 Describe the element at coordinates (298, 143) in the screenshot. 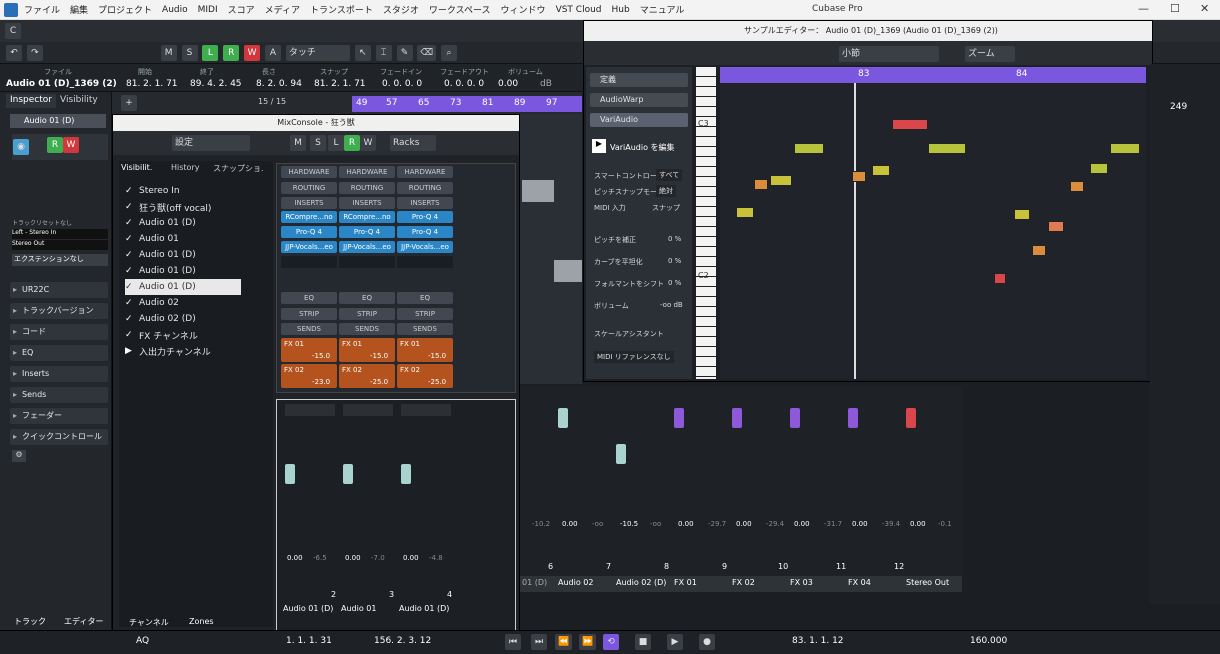

I see `mute-button: M` at that location.